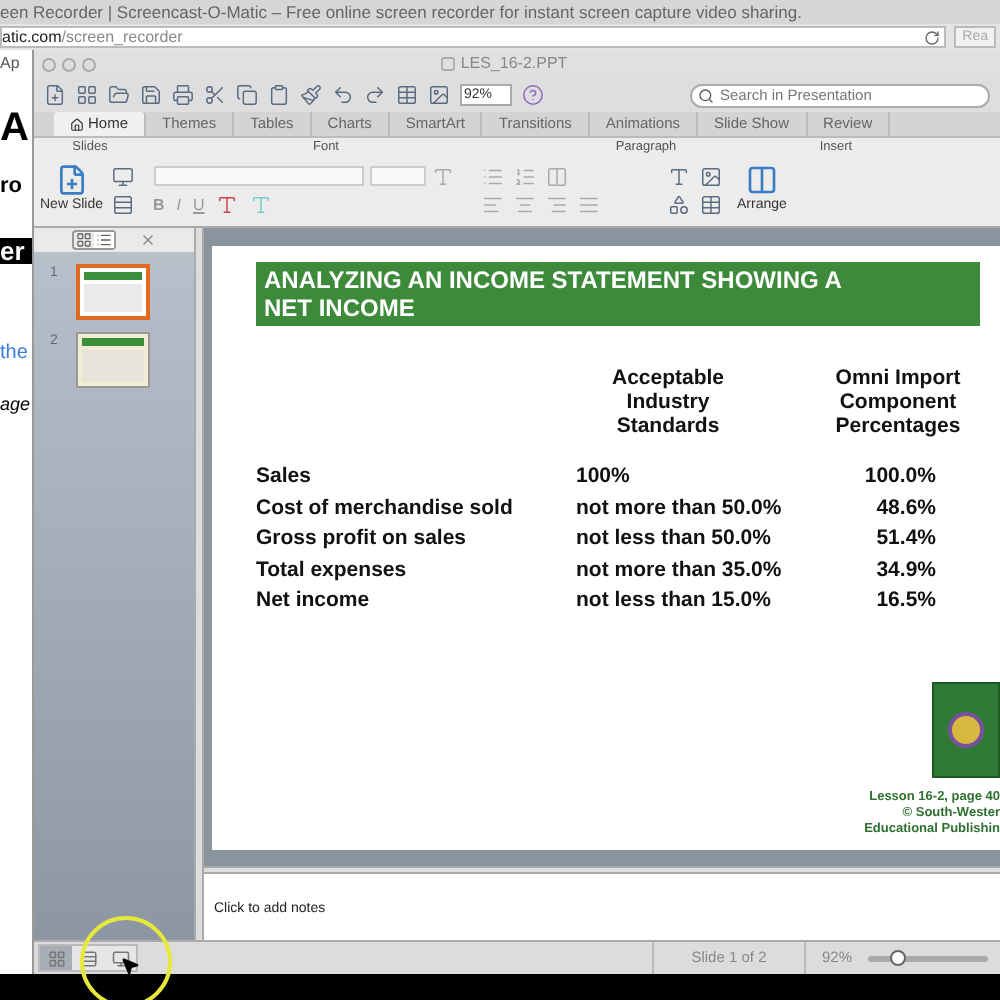  I want to click on page-text: age, so click(15, 405).